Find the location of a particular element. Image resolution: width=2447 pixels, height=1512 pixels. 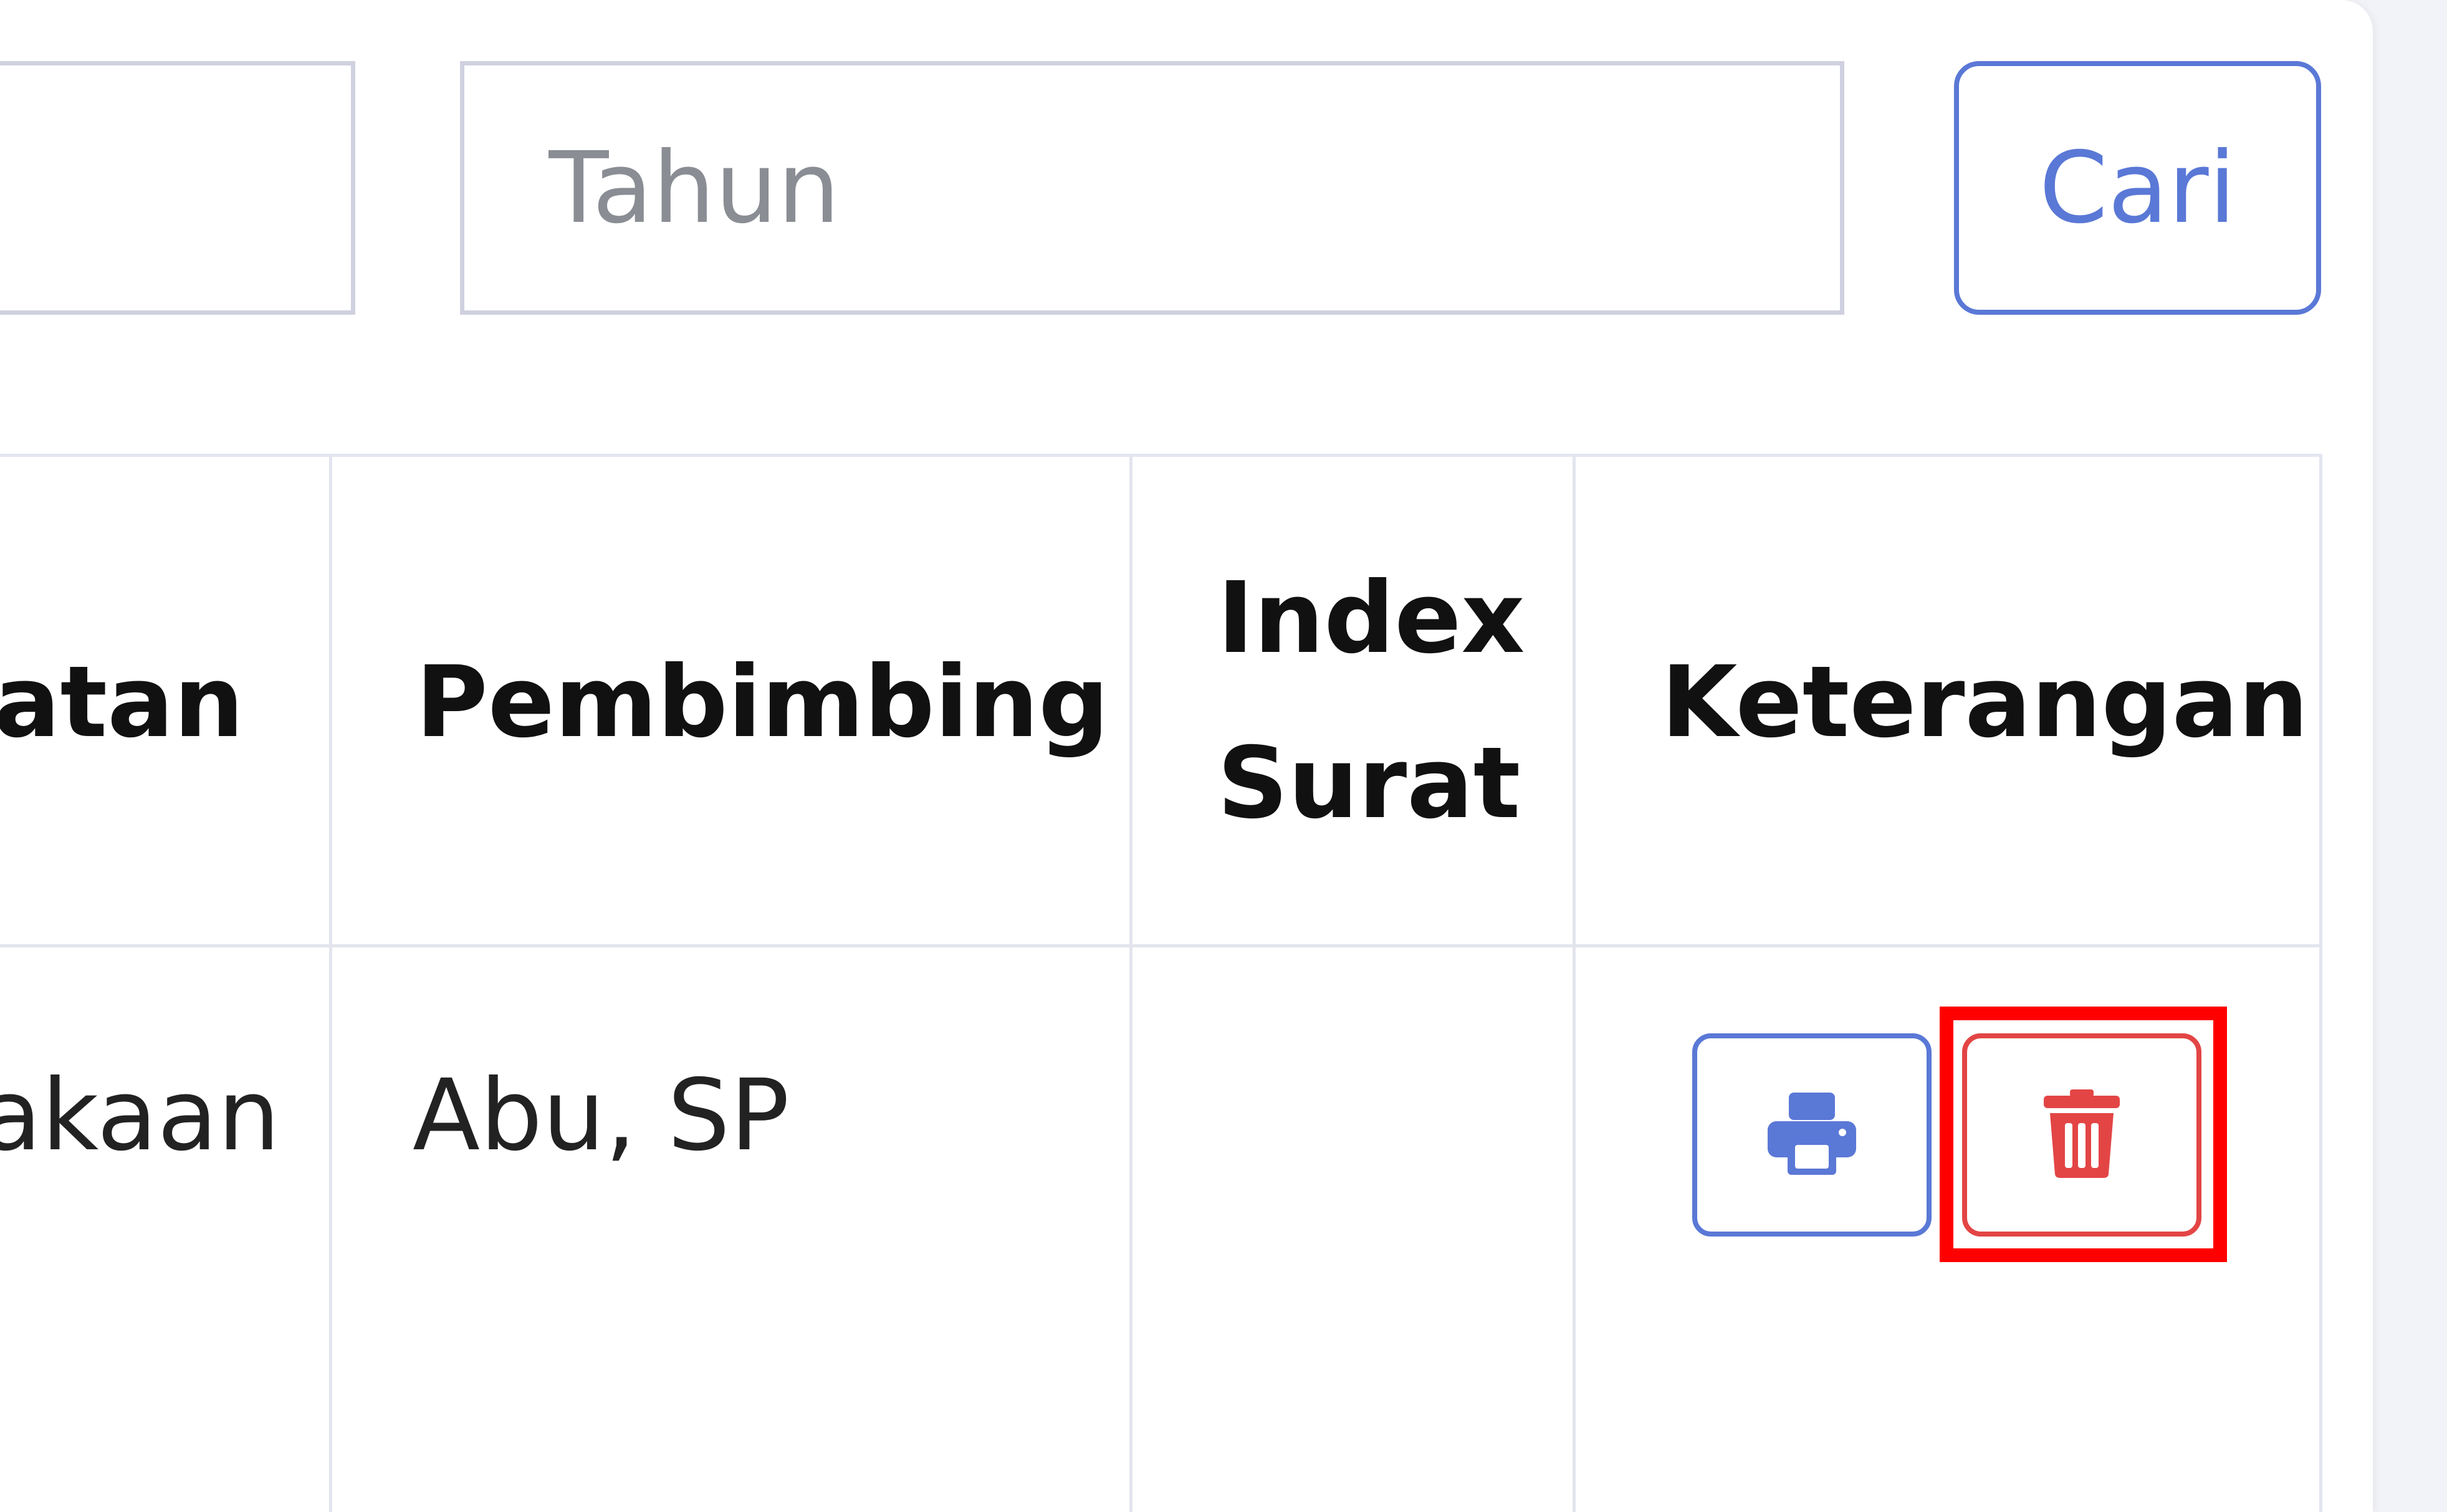

column-header-index-surat-line1: Index is located at coordinates (1371, 618).